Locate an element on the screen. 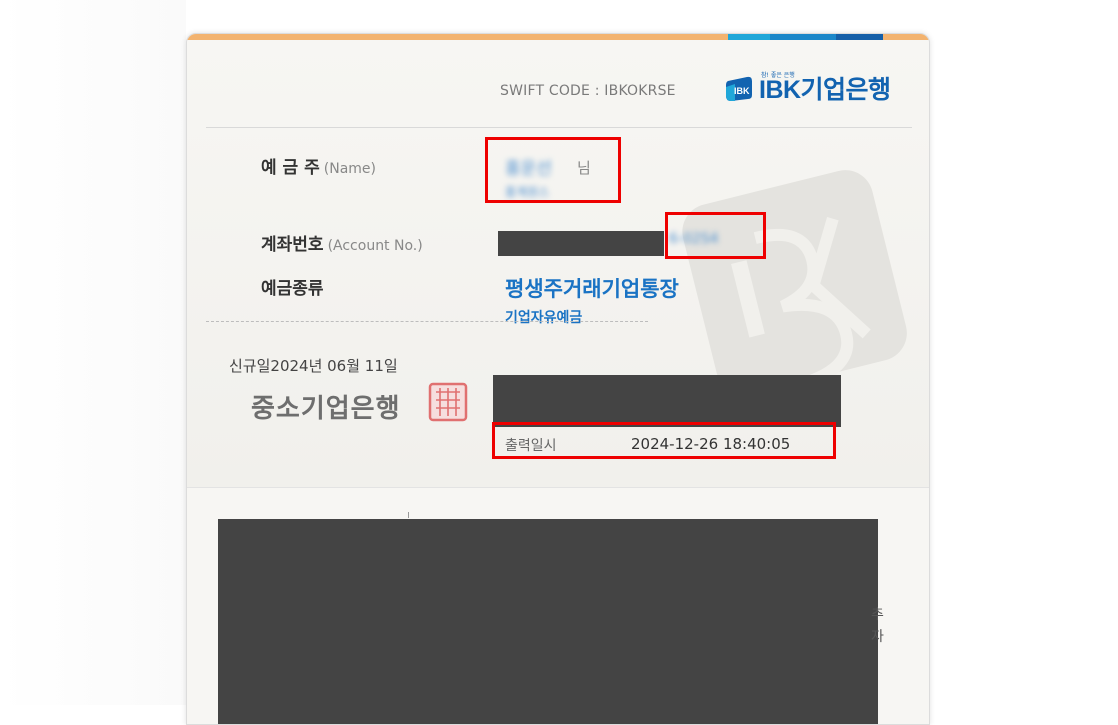  redacted-block is located at coordinates (667, 401).